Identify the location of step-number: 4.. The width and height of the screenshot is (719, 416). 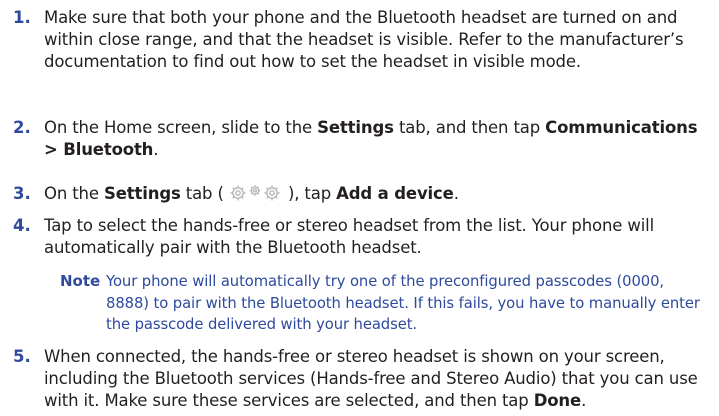
(22, 225).